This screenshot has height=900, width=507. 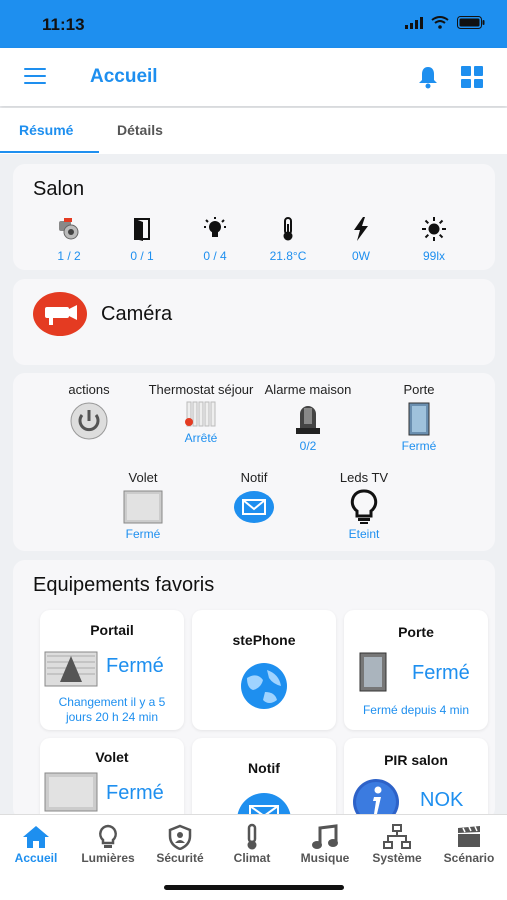 What do you see at coordinates (416, 632) in the screenshot?
I see `tile-title: Porte` at bounding box center [416, 632].